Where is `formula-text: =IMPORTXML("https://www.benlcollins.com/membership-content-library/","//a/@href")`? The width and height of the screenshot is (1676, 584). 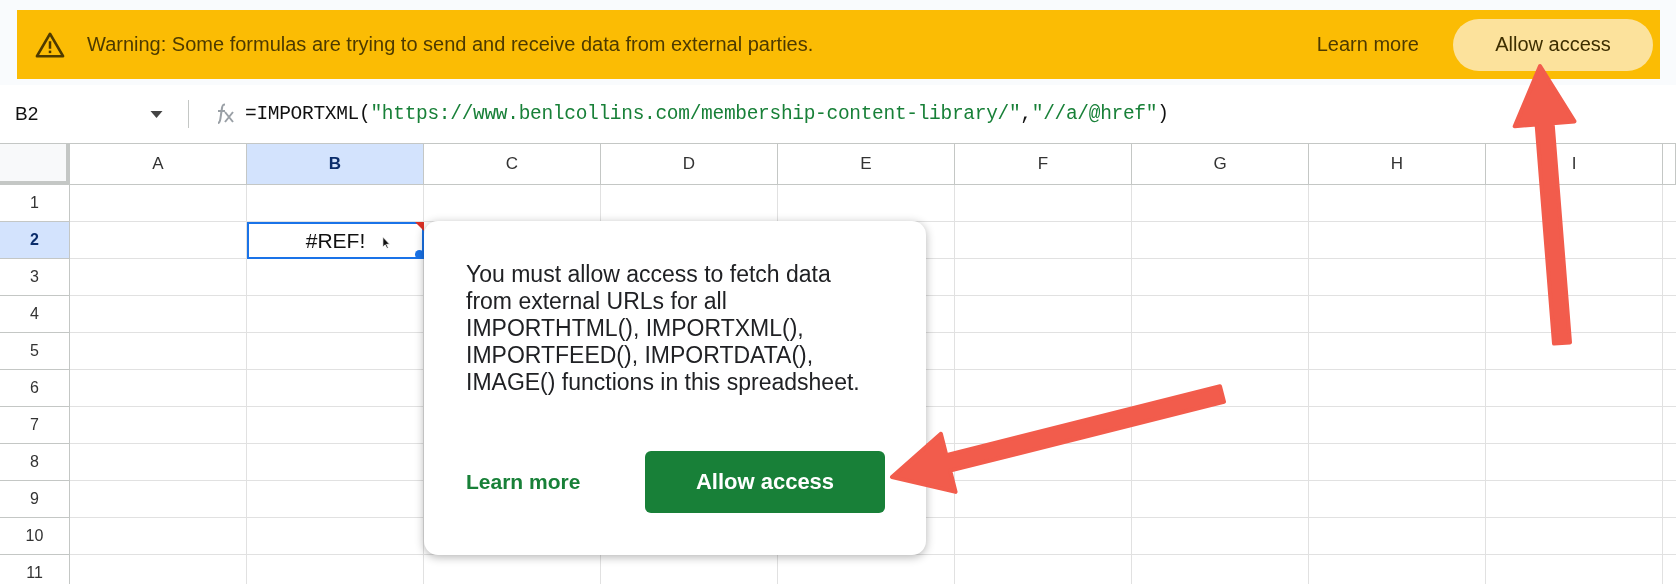
formula-text: =IMPORTXML("https://www.benlcollins.com/membership-content-library/","//a/@href") is located at coordinates (707, 114).